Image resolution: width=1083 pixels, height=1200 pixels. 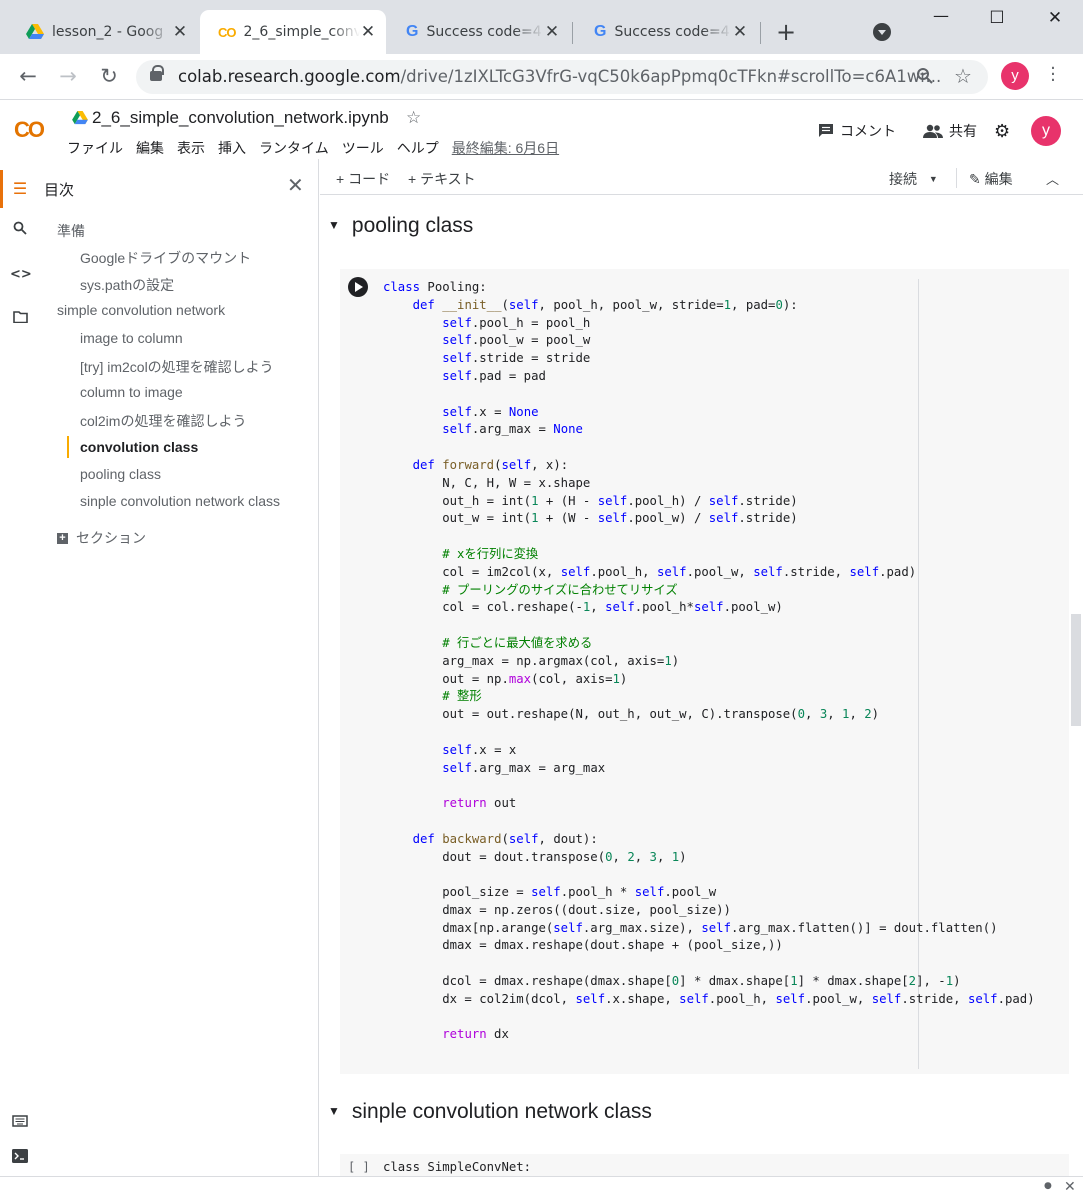 I want to click on toc-list-icon: ☰, so click(x=20, y=188).